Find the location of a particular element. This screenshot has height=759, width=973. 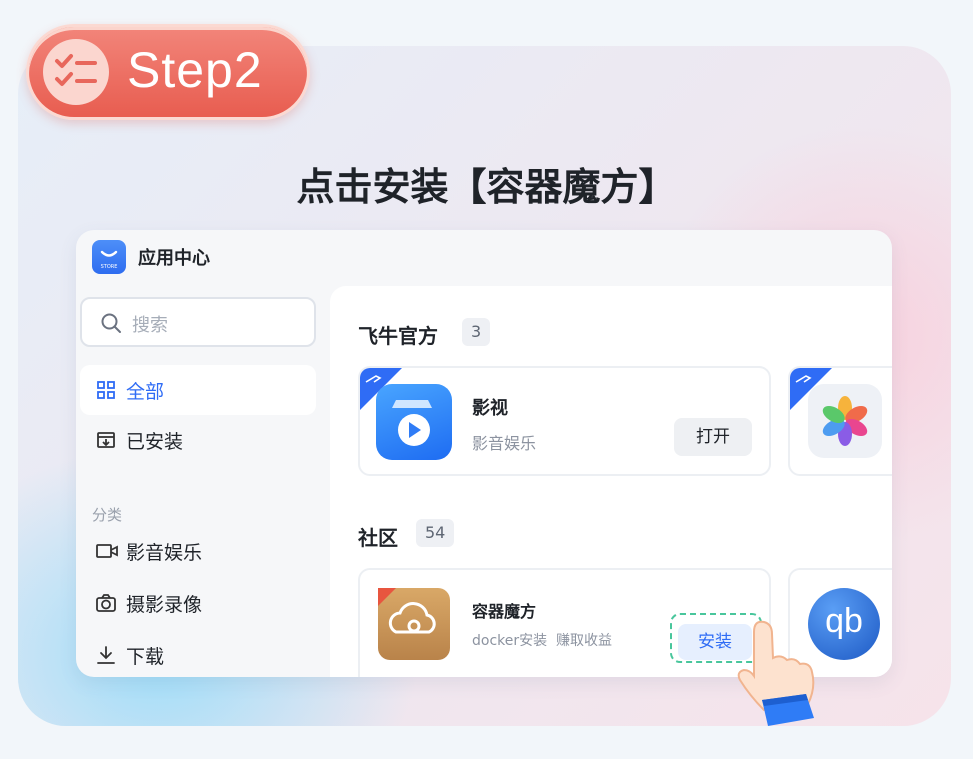

photos-app-icon is located at coordinates (845, 421).